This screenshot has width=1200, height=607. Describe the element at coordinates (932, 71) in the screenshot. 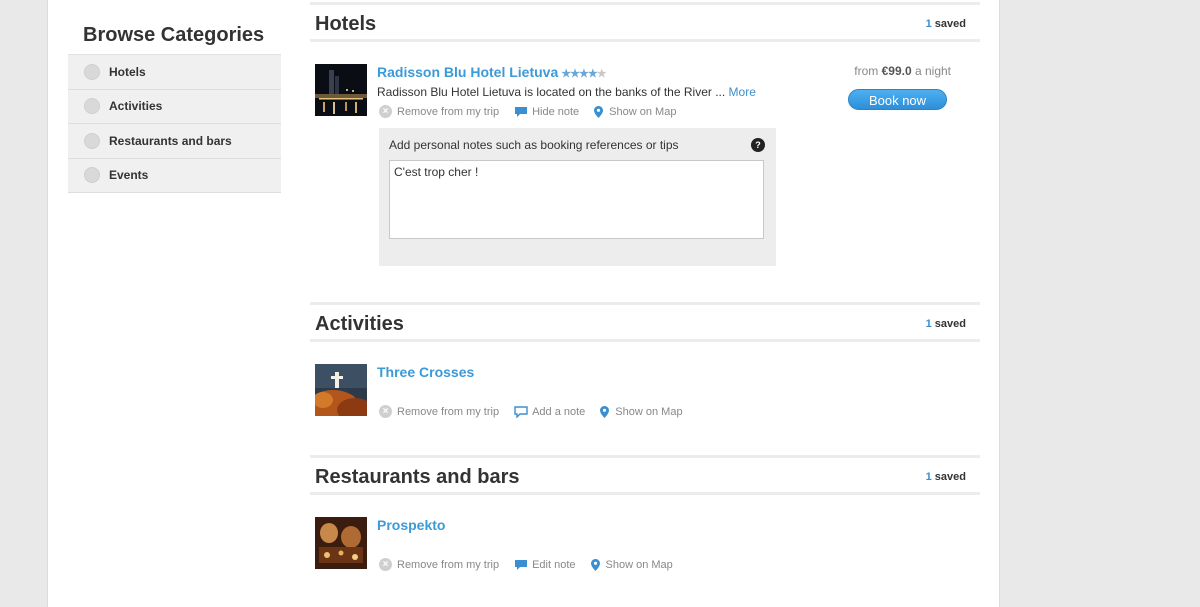

I see `price-suffix: a night` at that location.